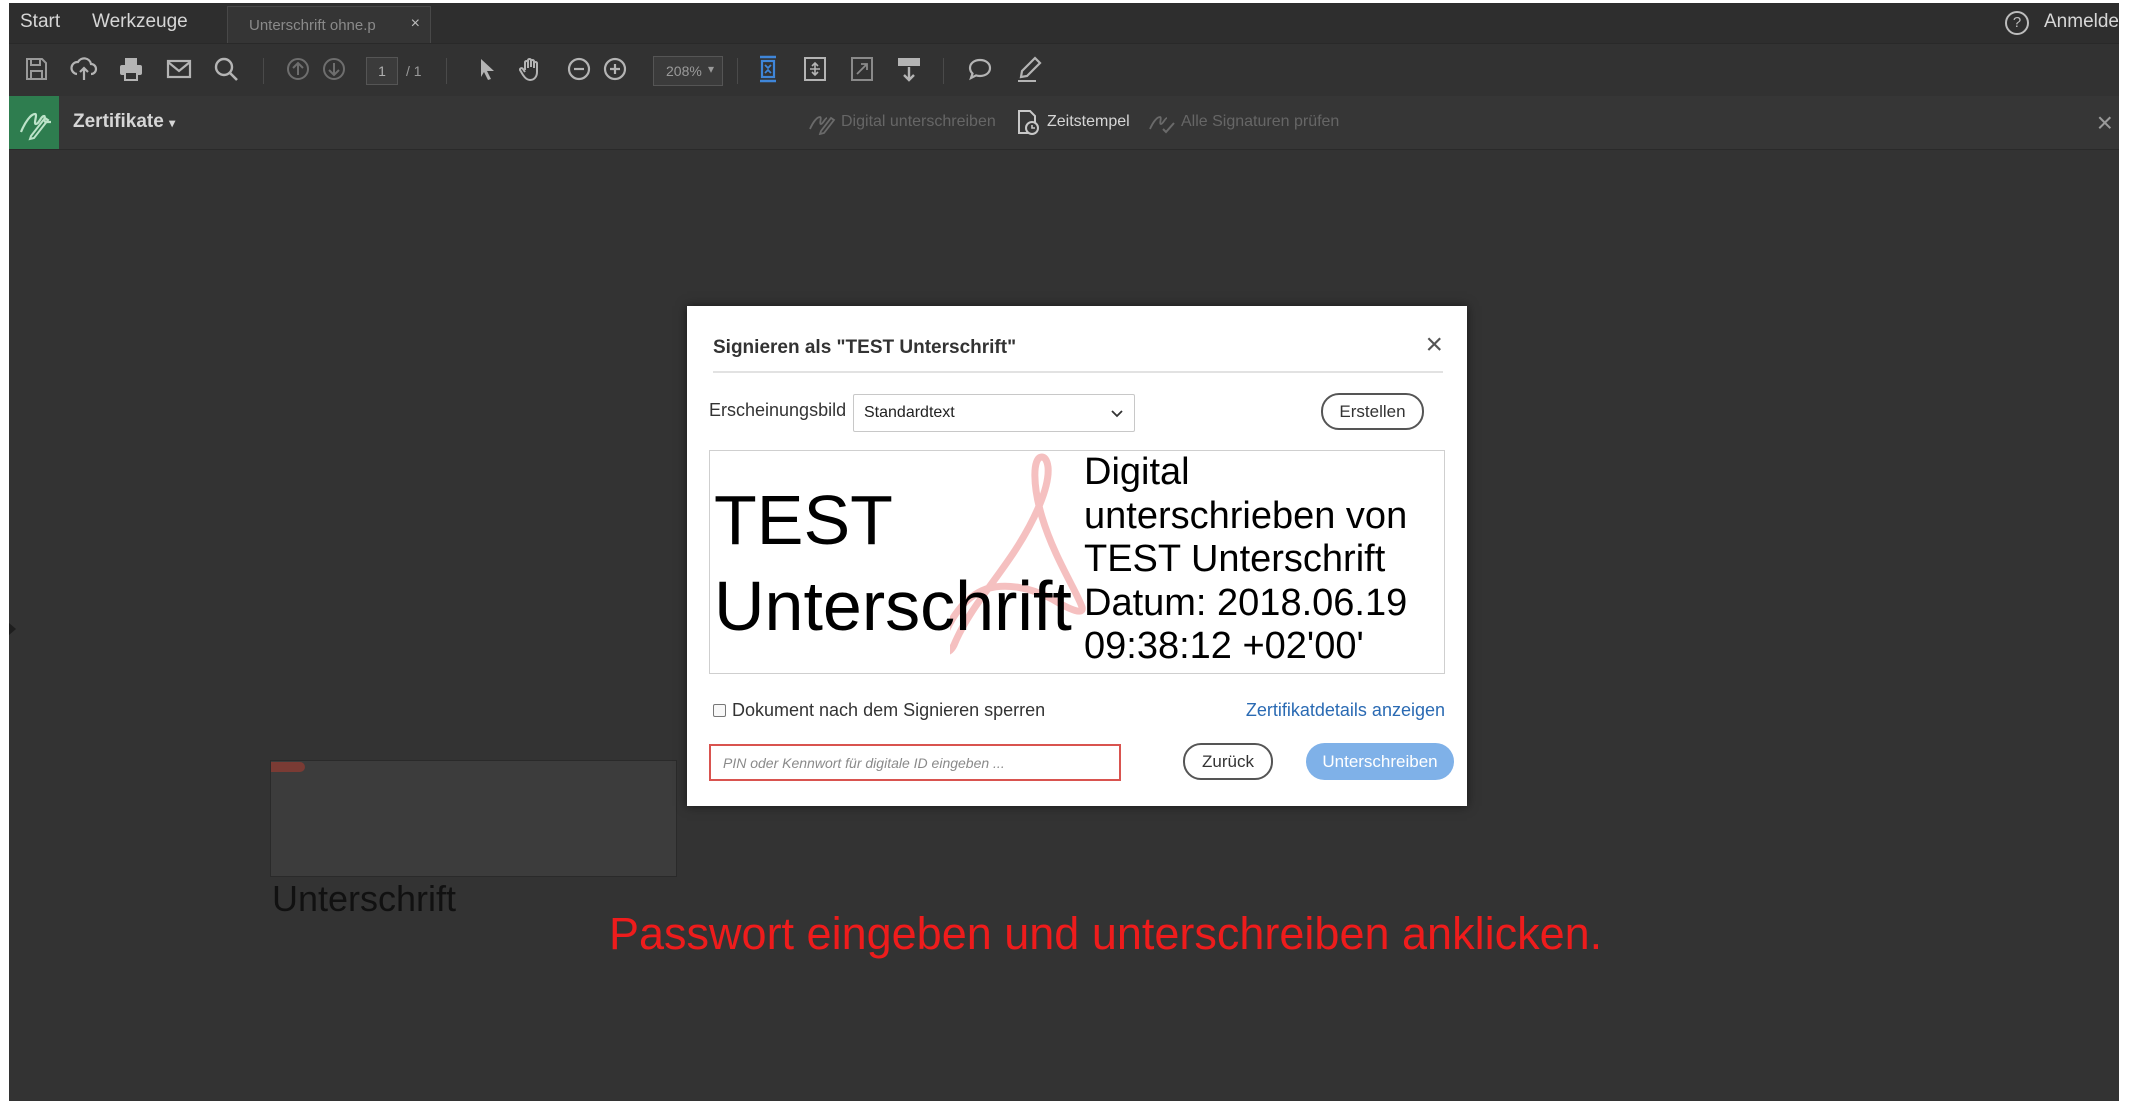 The width and height of the screenshot is (2129, 1105). What do you see at coordinates (803, 520) in the screenshot?
I see `signature-name-line1: TEST` at bounding box center [803, 520].